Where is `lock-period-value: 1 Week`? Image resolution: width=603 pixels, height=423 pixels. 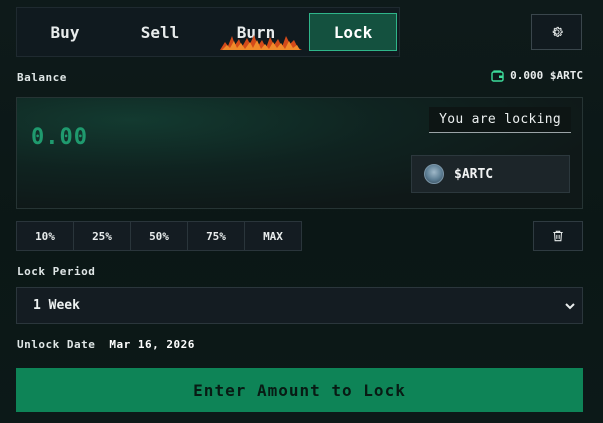 lock-period-value: 1 Week is located at coordinates (56, 305).